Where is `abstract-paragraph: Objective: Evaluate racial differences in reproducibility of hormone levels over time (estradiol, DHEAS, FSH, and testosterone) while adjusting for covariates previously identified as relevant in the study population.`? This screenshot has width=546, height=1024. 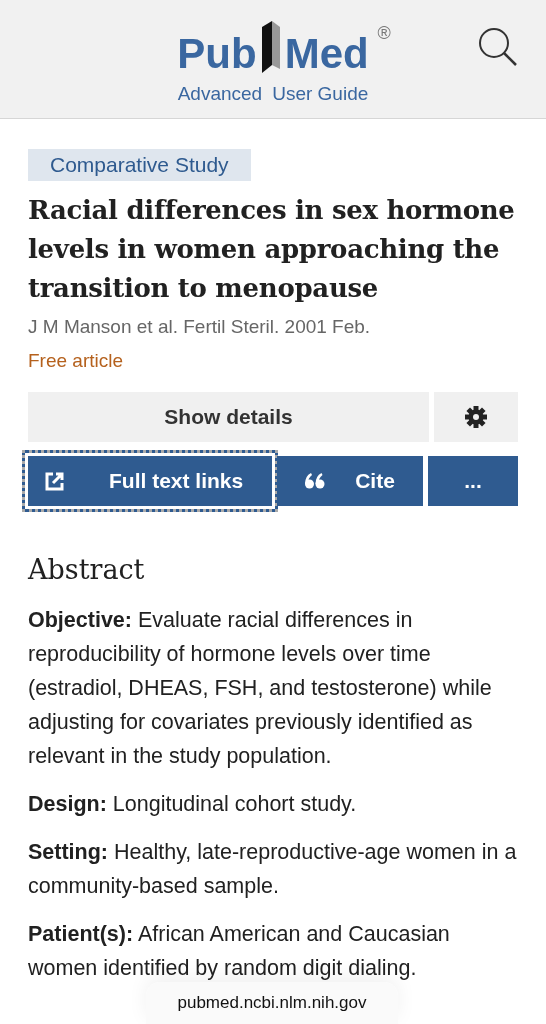 abstract-paragraph: Objective: Evaluate racial differences in reproducibility of hormone levels over time (estradiol, DHEAS, FSH, and testosterone) while adjusting for covariates previously identified as relevant in the study population. is located at coordinates (260, 688).